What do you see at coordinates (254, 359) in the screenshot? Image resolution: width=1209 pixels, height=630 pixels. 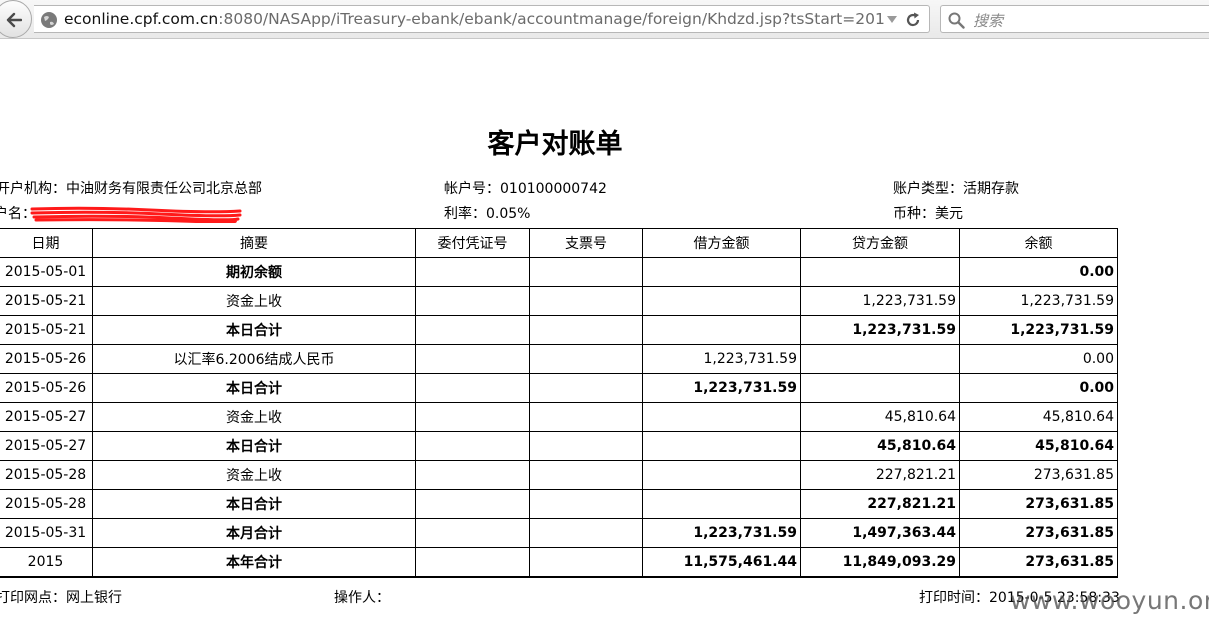 I see `cell-summary: 以汇率6.2006结成人民币` at bounding box center [254, 359].